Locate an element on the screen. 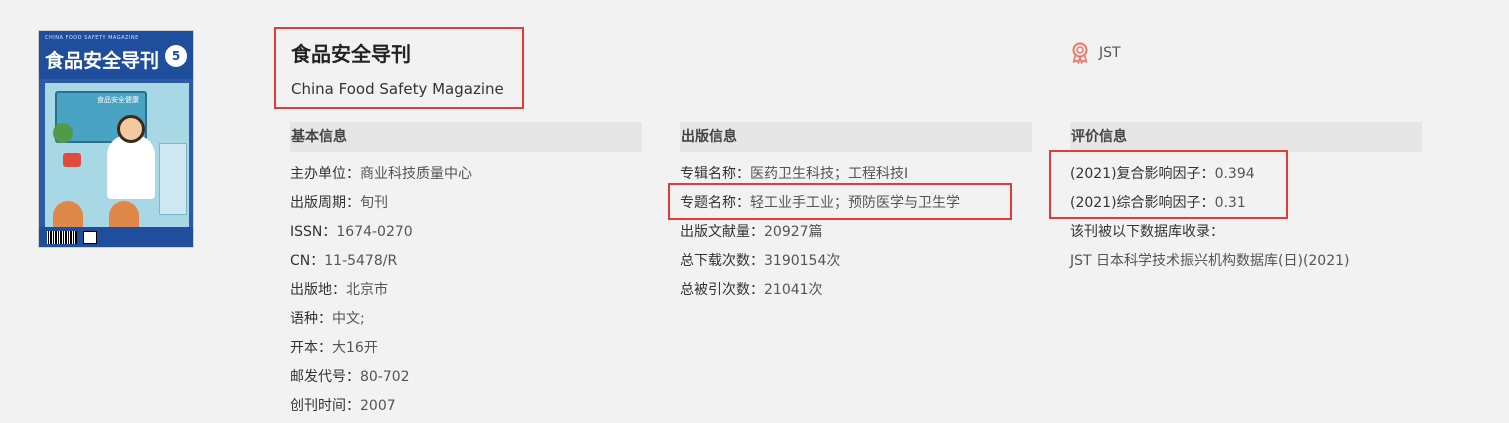 Image resolution: width=1509 pixels, height=423 pixels. award-icon is located at coordinates (1080, 53).